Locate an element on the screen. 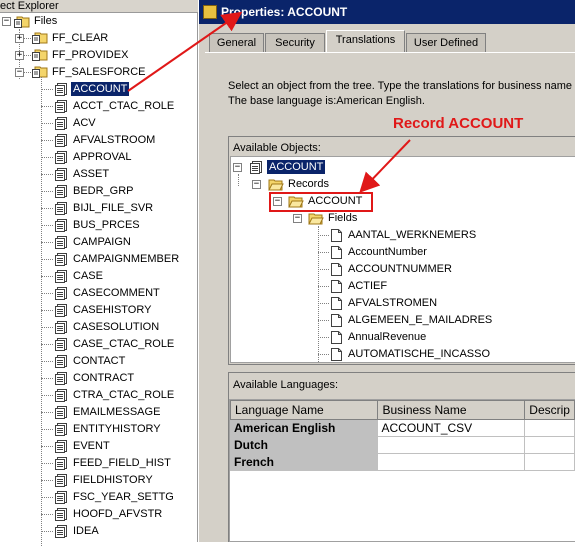 Image resolution: width=575 pixels, height=546 pixels. arrow-to-record is located at coordinates (385, 166).